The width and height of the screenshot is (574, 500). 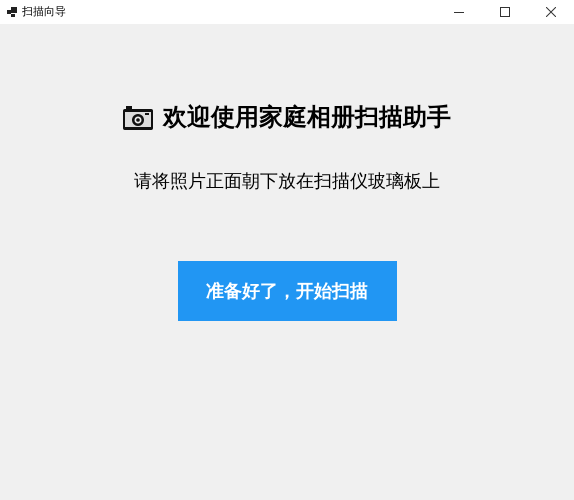 I want to click on camera-icon, so click(x=138, y=118).